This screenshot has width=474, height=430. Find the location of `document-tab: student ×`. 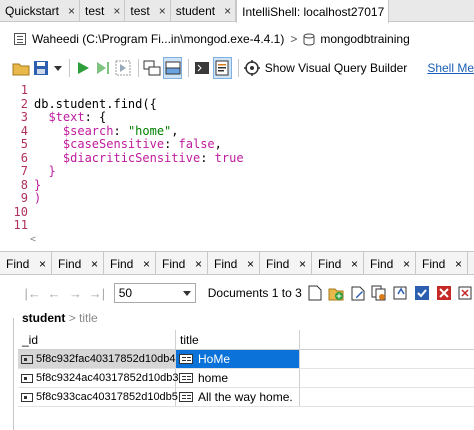

document-tab: student × is located at coordinates (204, 11).